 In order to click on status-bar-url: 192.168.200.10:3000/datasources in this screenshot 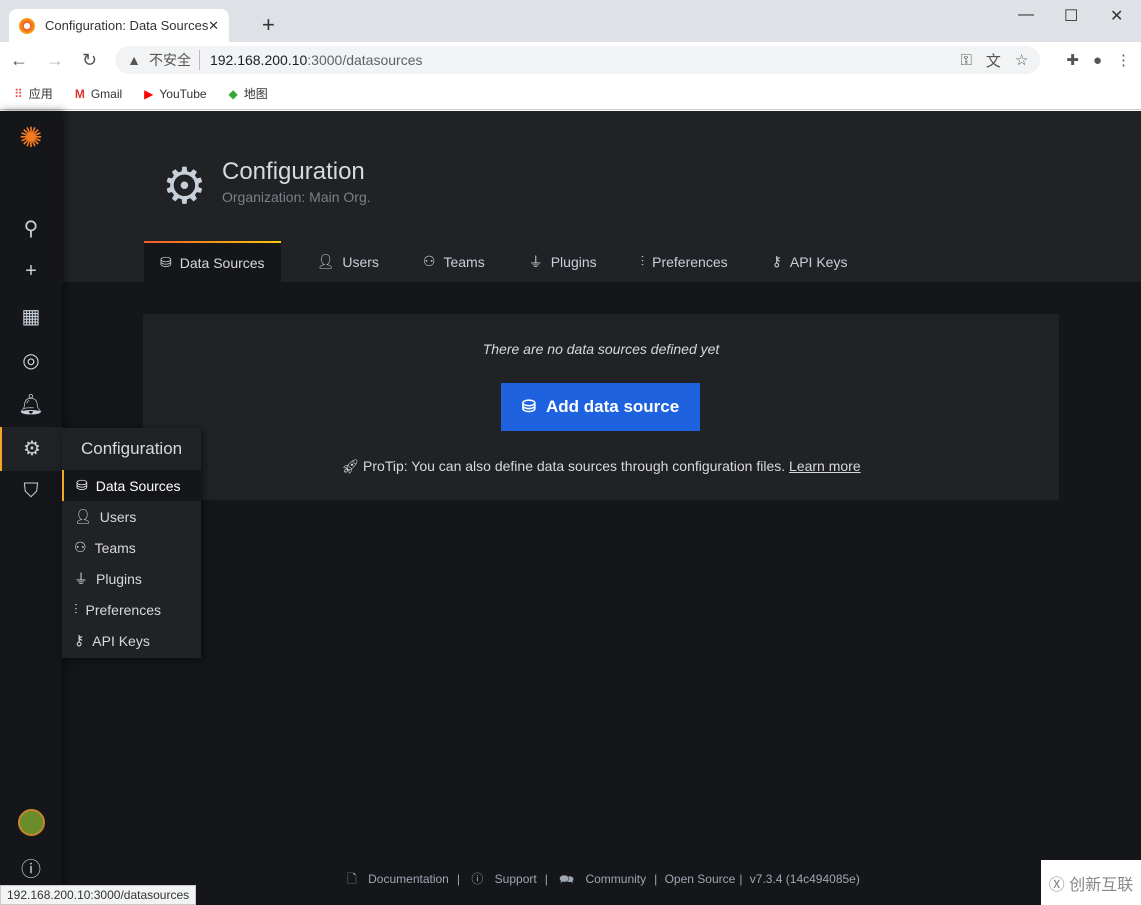, I will do `click(98, 895)`.